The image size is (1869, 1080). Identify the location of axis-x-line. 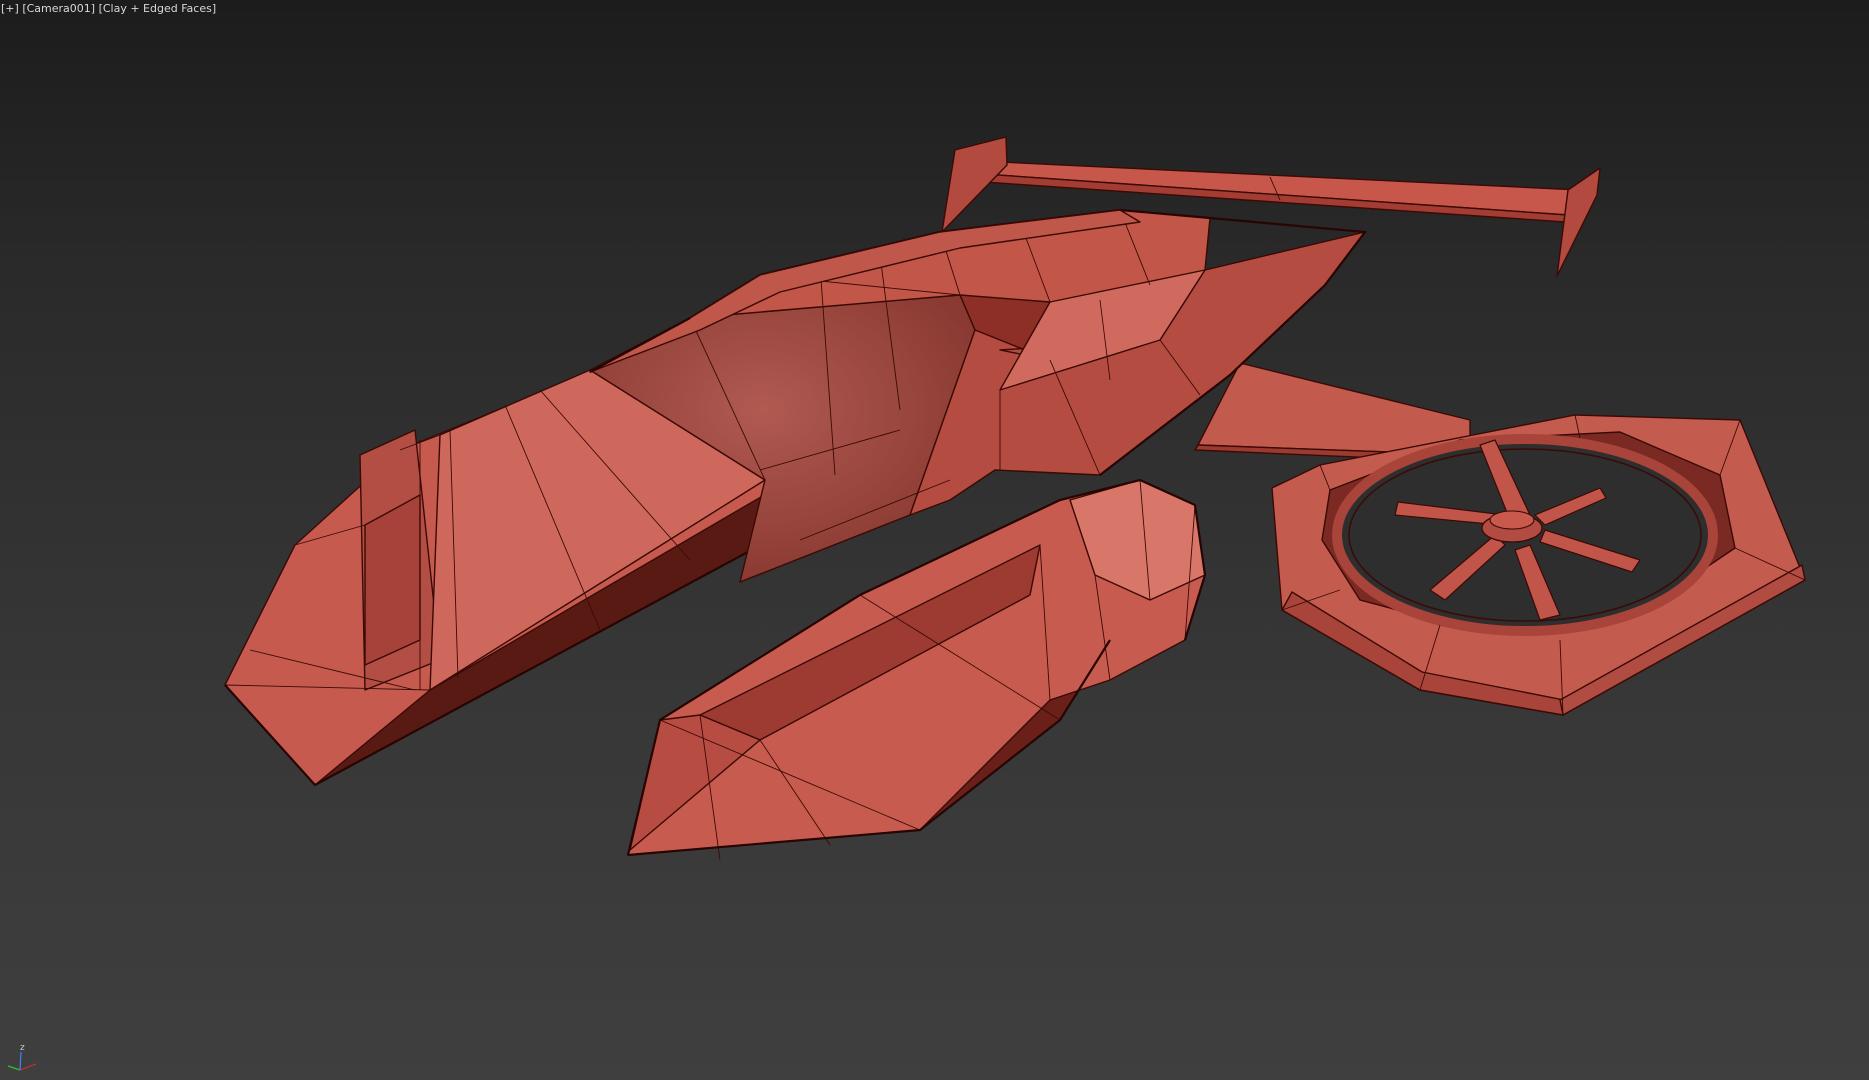
(28, 1067).